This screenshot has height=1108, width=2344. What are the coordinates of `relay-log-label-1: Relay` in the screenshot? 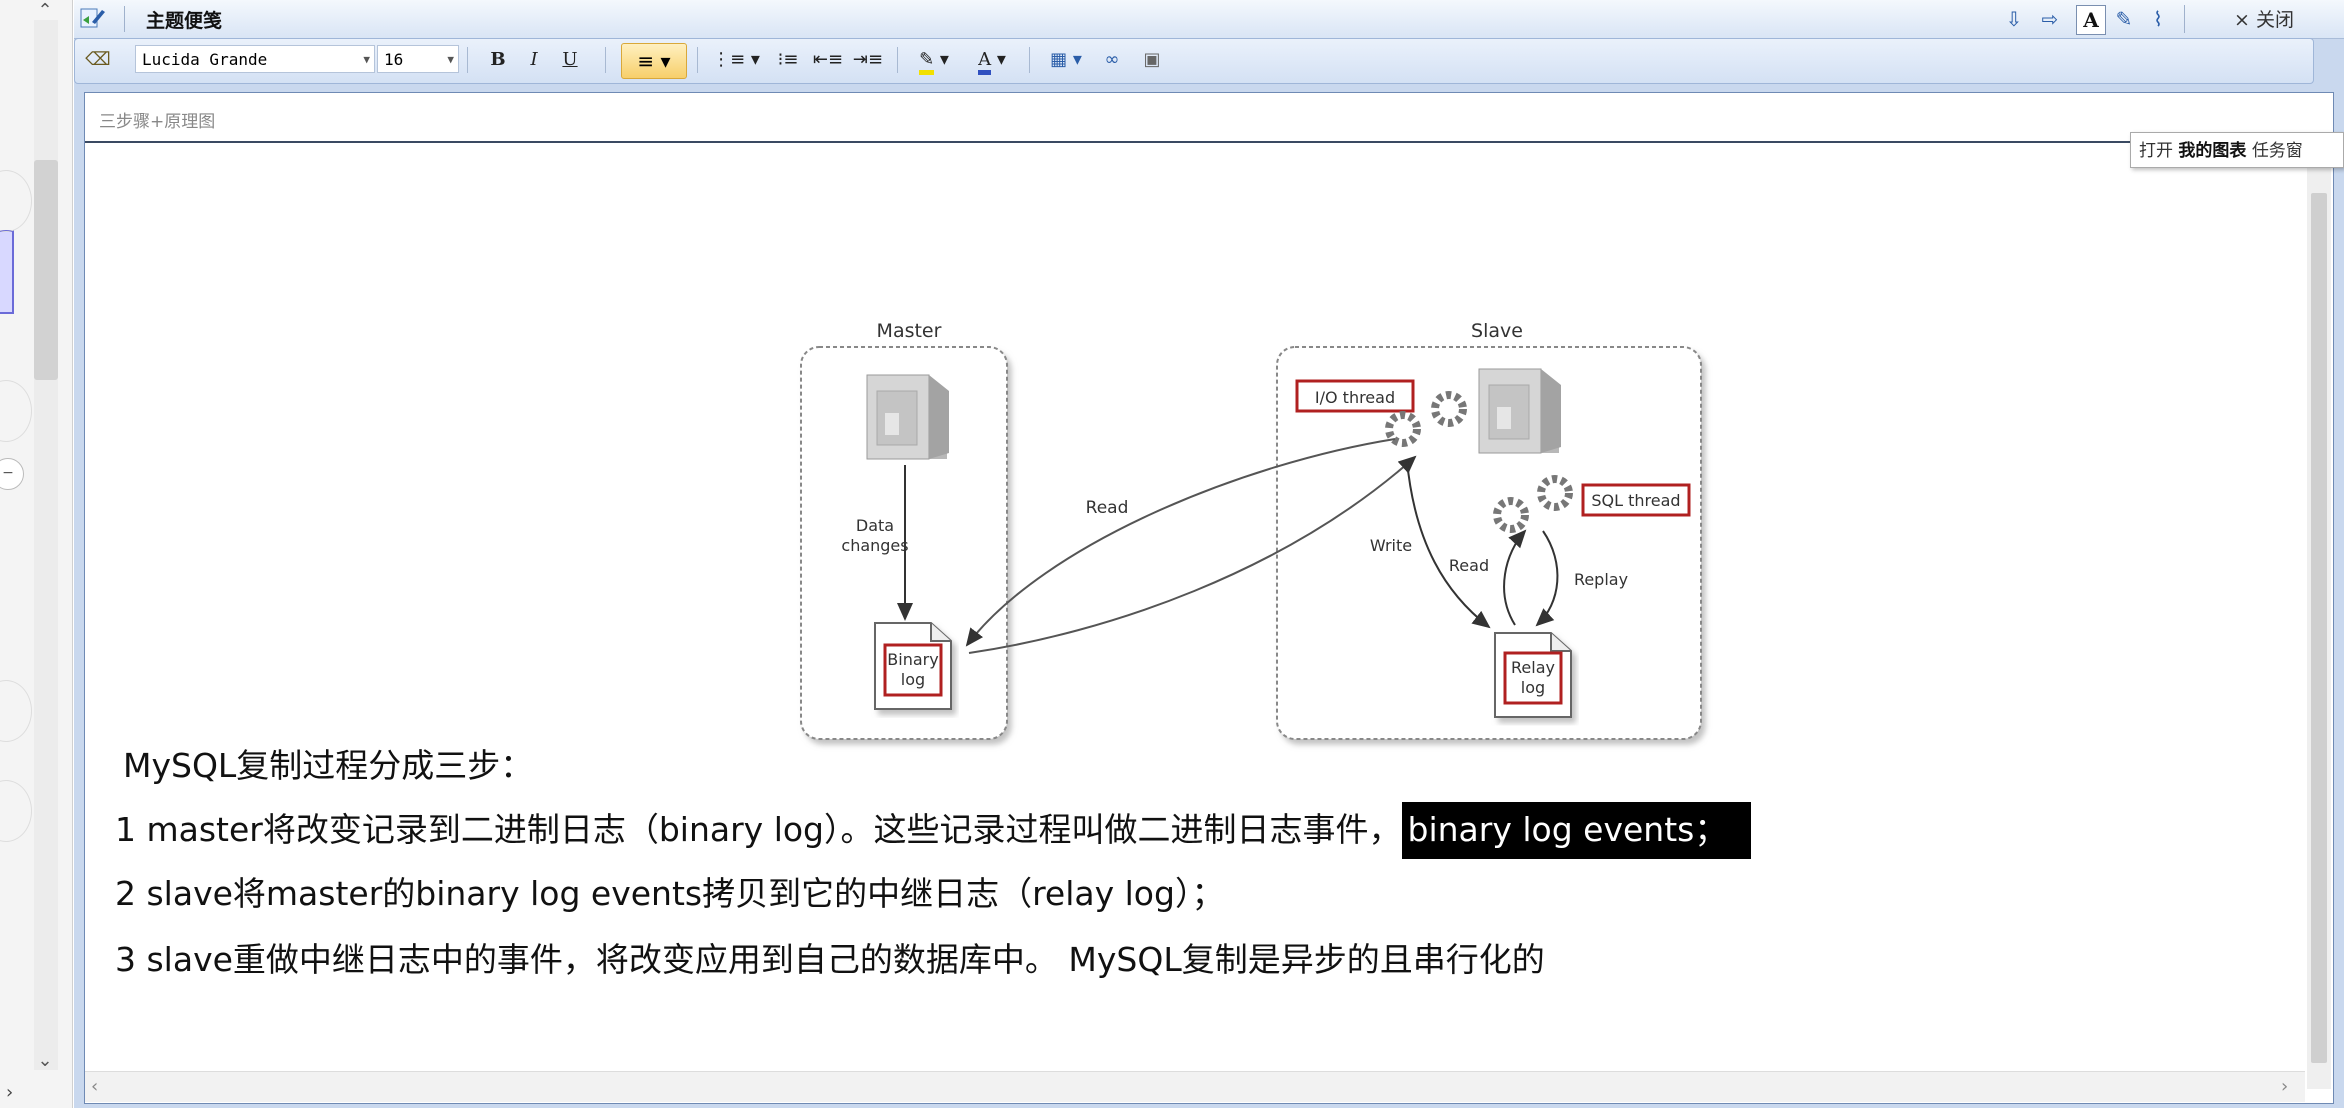 It's located at (1533, 667).